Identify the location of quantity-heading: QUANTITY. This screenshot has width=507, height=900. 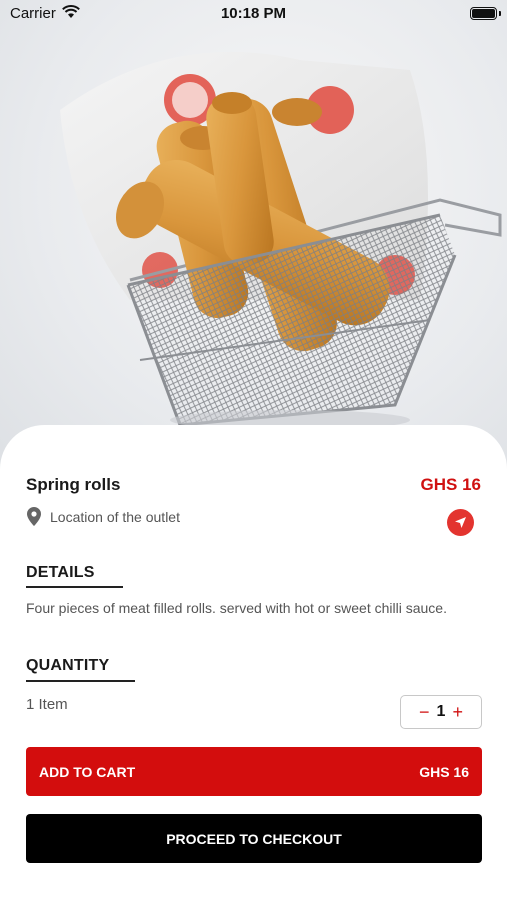
(68, 665).